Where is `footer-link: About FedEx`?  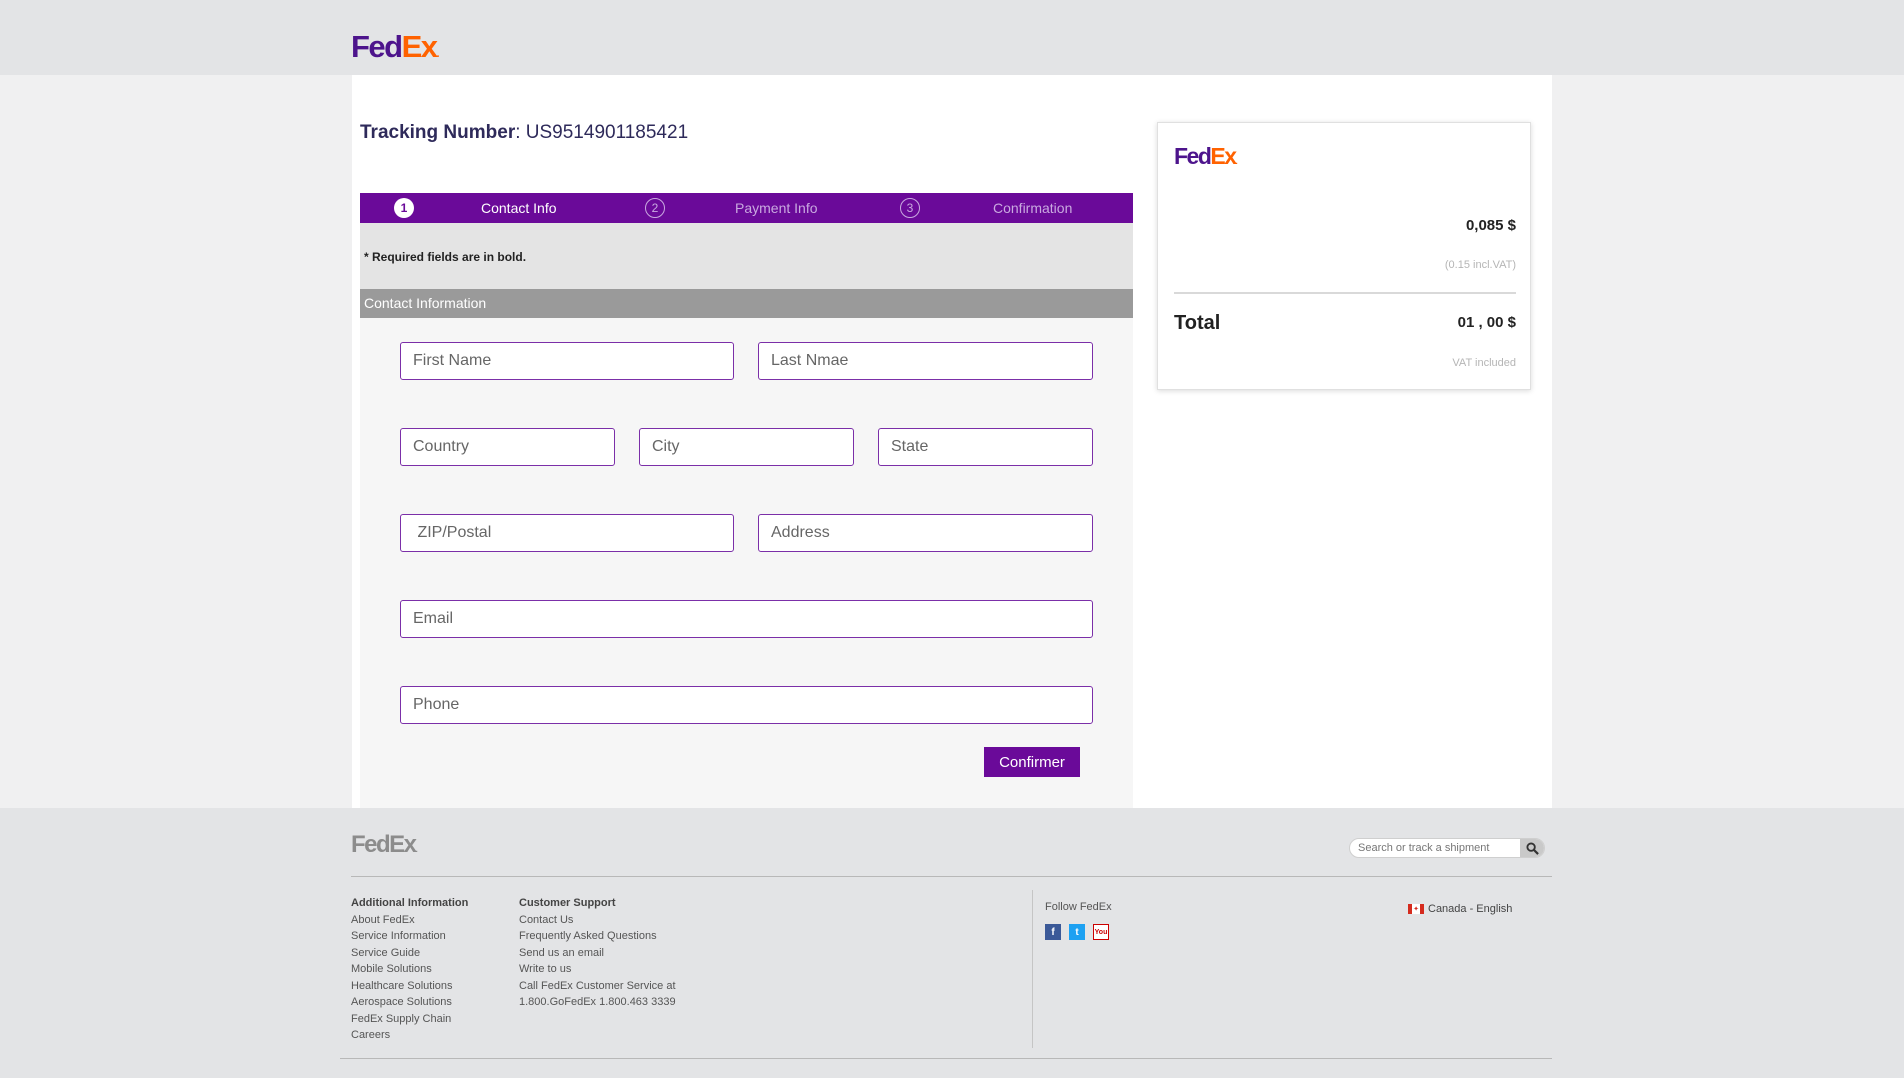
footer-link: About FedEx is located at coordinates (409, 920).